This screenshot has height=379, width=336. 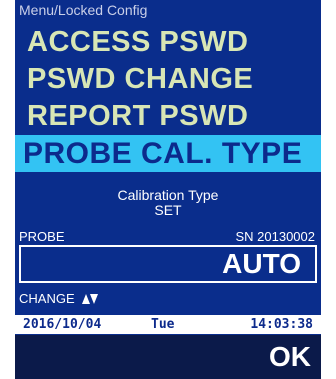 I want to click on status-bar: 2016/10/04 Tue 14:03:38, so click(x=168, y=324).